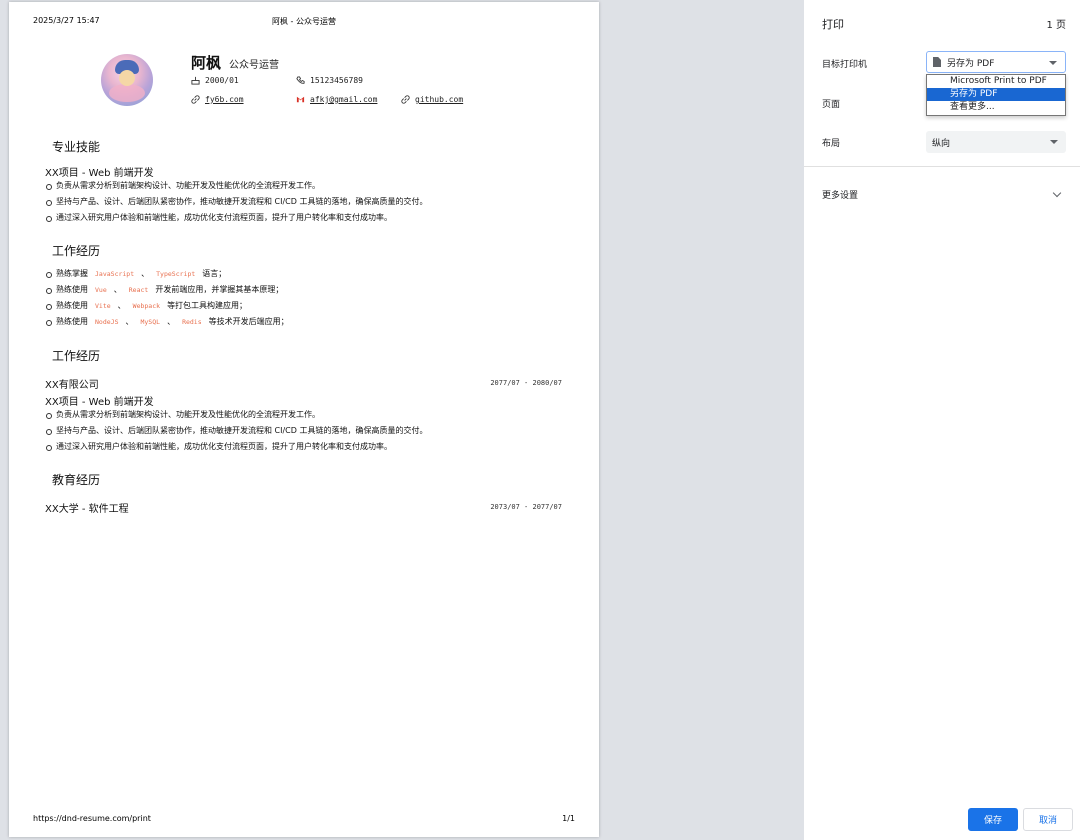  What do you see at coordinates (941, 143) in the screenshot?
I see `layout-value: 纵向` at bounding box center [941, 143].